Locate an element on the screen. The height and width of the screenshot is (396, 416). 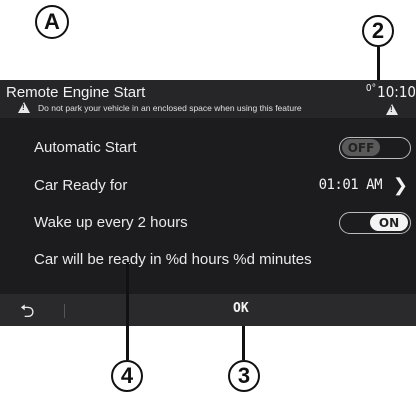
screen-title: Remote Engine Start is located at coordinates (76, 92).